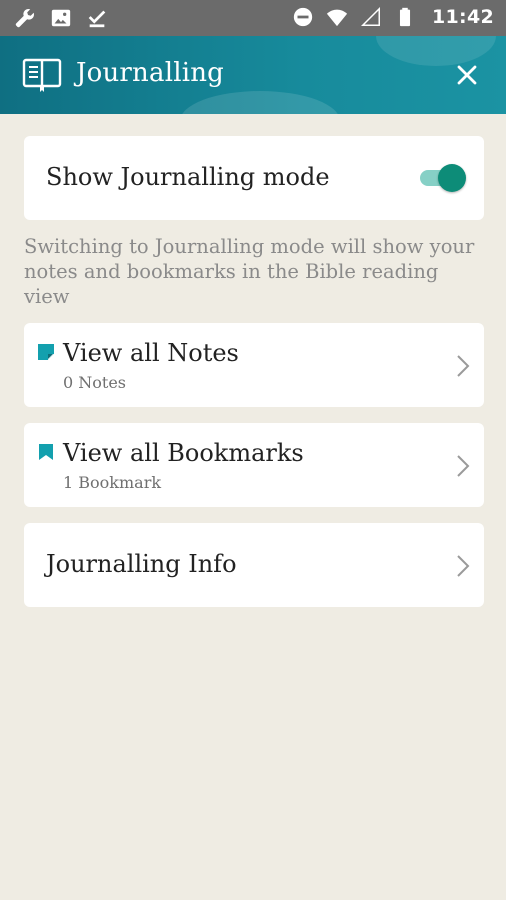  I want to click on bookmark-icon, so click(46, 452).